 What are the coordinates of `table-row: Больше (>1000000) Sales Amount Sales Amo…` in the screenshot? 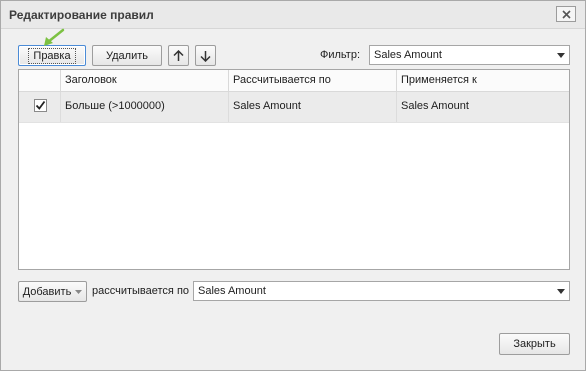 It's located at (294, 107).